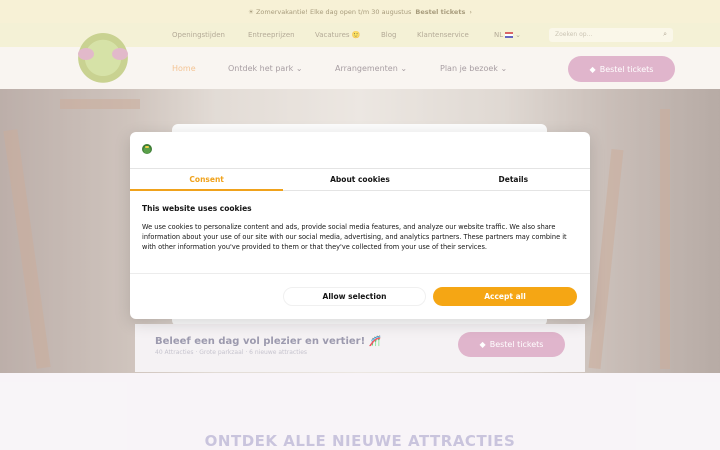 Image resolution: width=720 pixels, height=450 pixels. What do you see at coordinates (505, 296) in the screenshot?
I see `accept-all-button: Accept all` at bounding box center [505, 296].